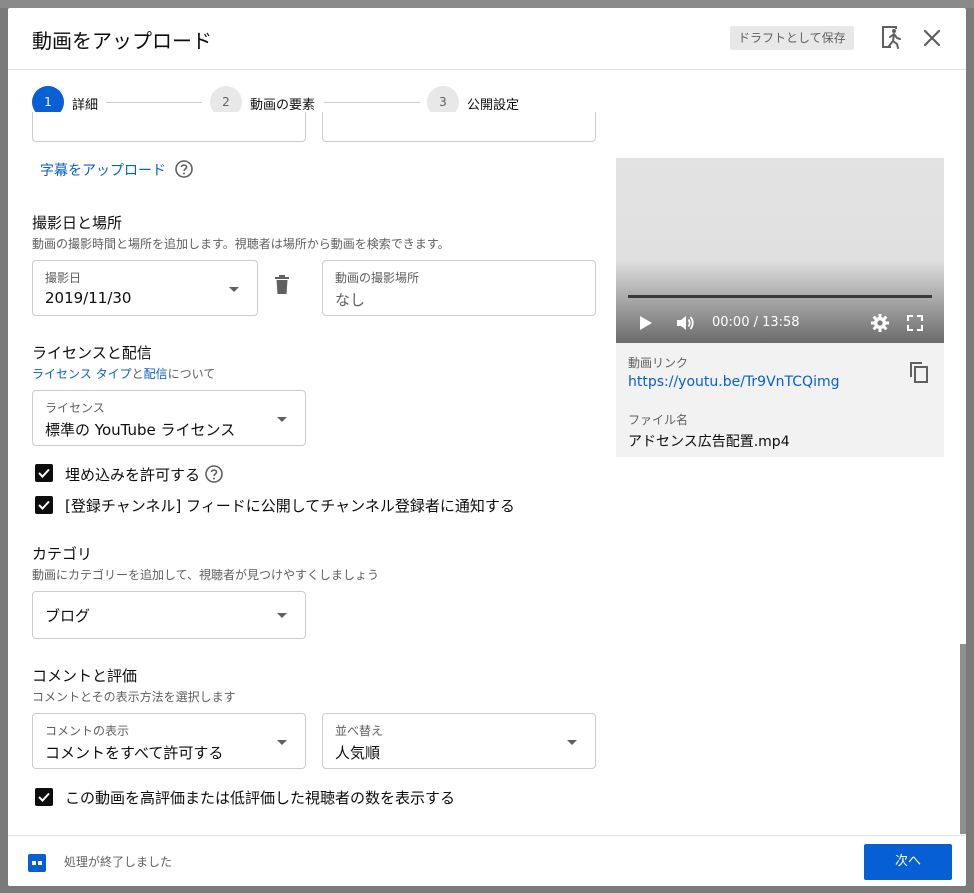 This screenshot has height=893, width=974. Describe the element at coordinates (77, 223) in the screenshot. I see `recording-section-title: 撮影日と場所` at that location.